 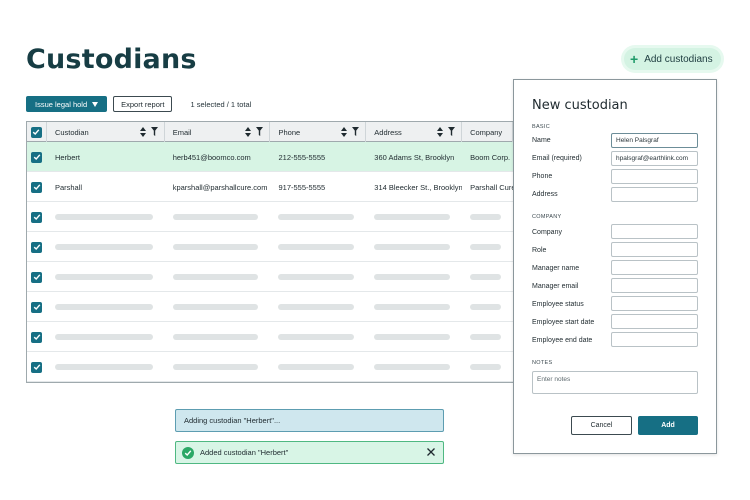 I want to click on address-field, so click(x=654, y=194).